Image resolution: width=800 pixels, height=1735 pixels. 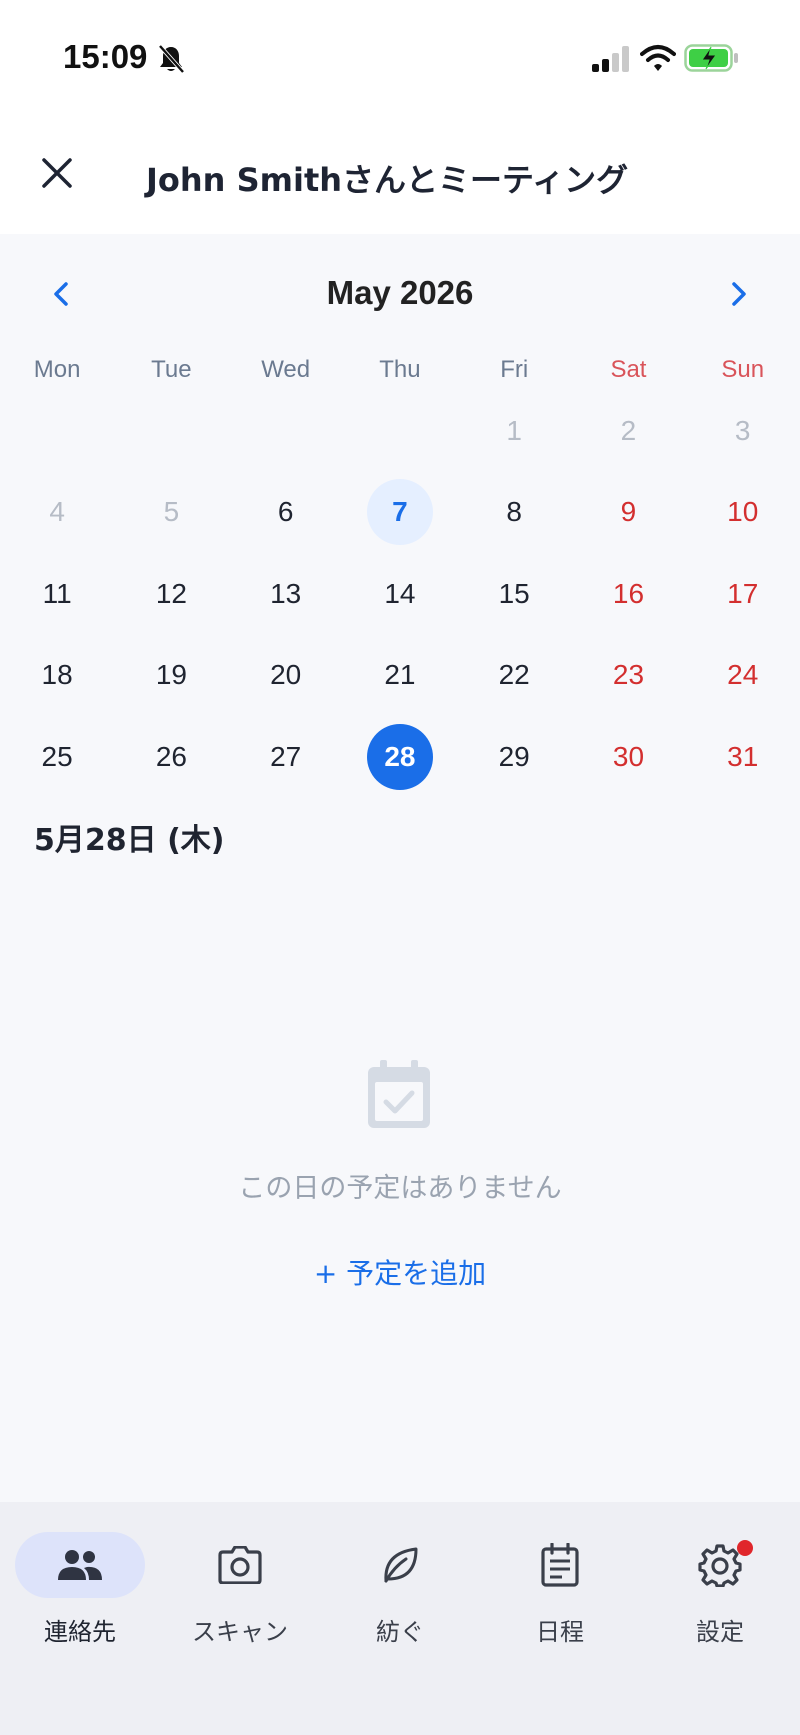 I want to click on day-number: 23, so click(x=628, y=675).